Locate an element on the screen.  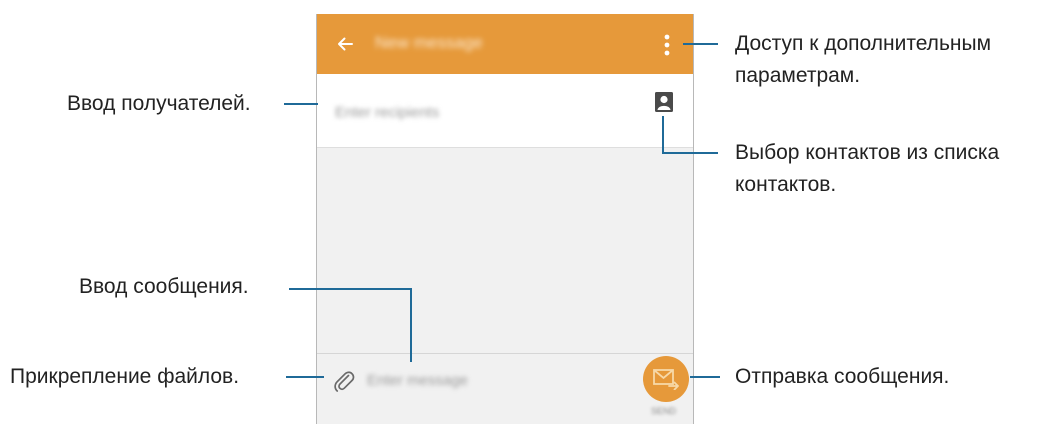
callout-contacts-line1: Выбор контактов из списка is located at coordinates (867, 152).